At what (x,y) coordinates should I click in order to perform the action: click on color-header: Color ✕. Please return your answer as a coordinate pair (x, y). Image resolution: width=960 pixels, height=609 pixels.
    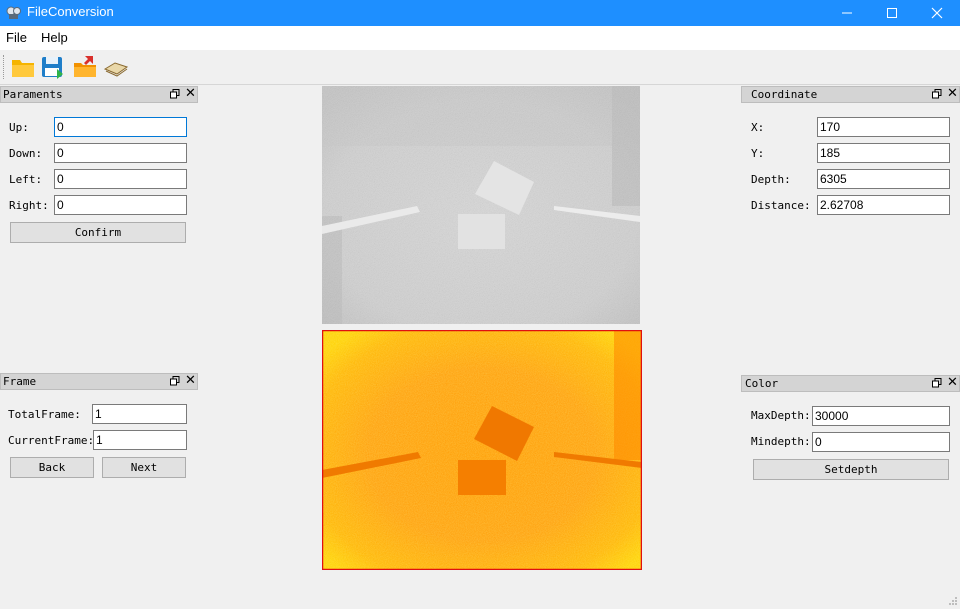
    Looking at the image, I should click on (850, 383).